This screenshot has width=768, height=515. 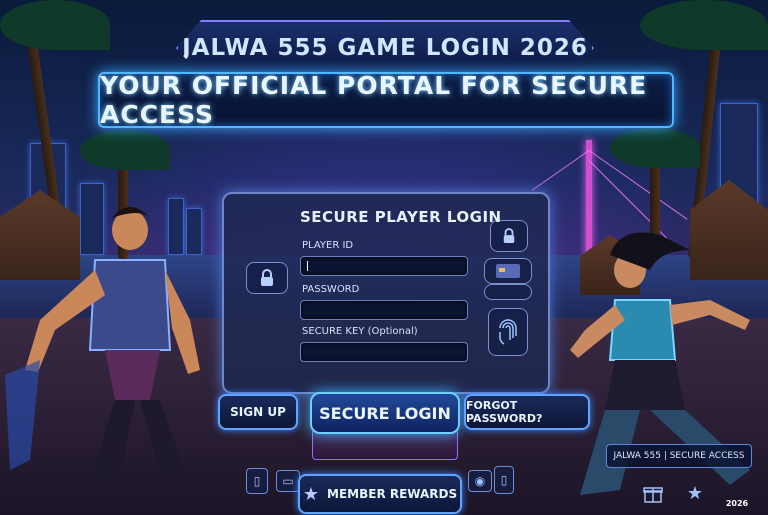 What do you see at coordinates (288, 481) in the screenshot?
I see `device-icon: ▭` at bounding box center [288, 481].